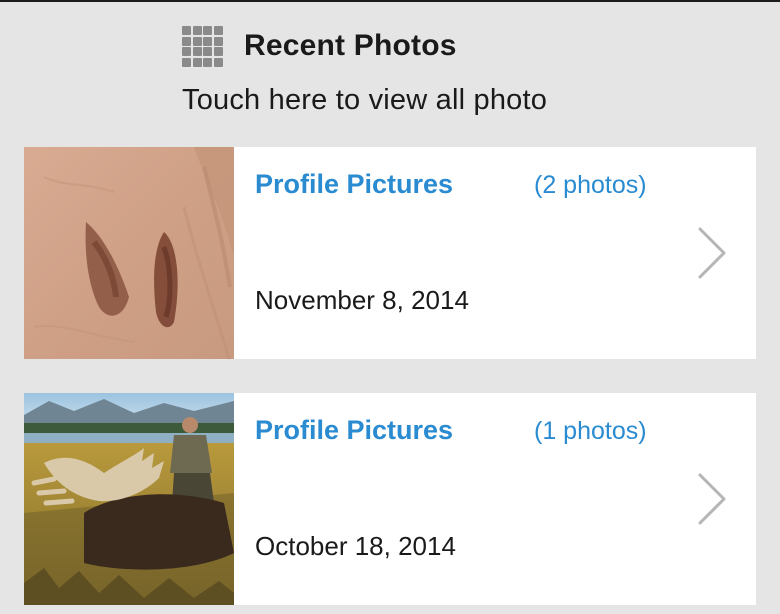  What do you see at coordinates (390, 1) in the screenshot?
I see `top-divider` at bounding box center [390, 1].